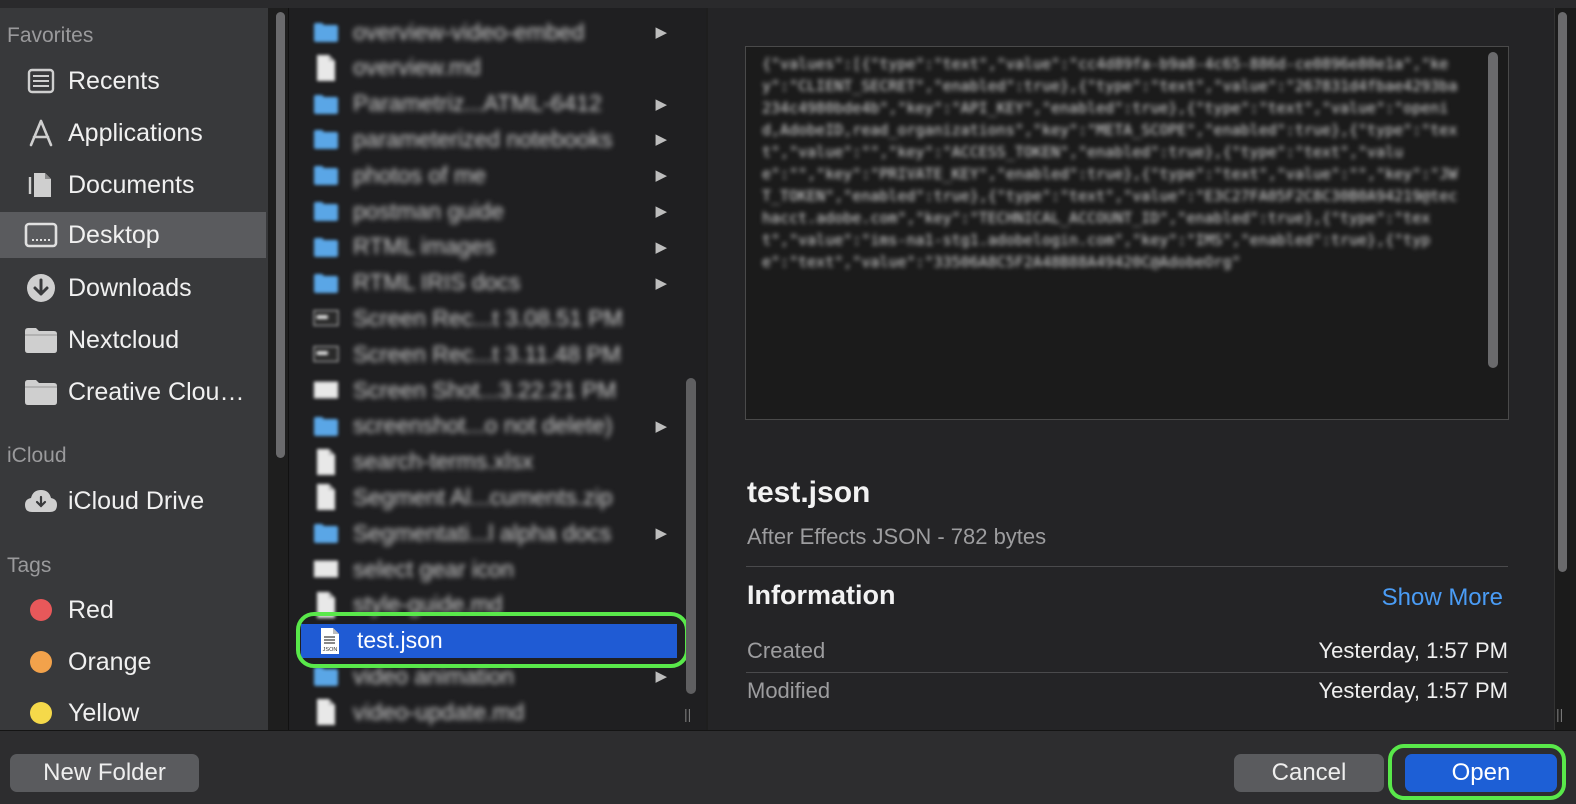 Image resolution: width=1576 pixels, height=804 pixels. I want to click on file-name: screenshot...o not delete), so click(483, 425).